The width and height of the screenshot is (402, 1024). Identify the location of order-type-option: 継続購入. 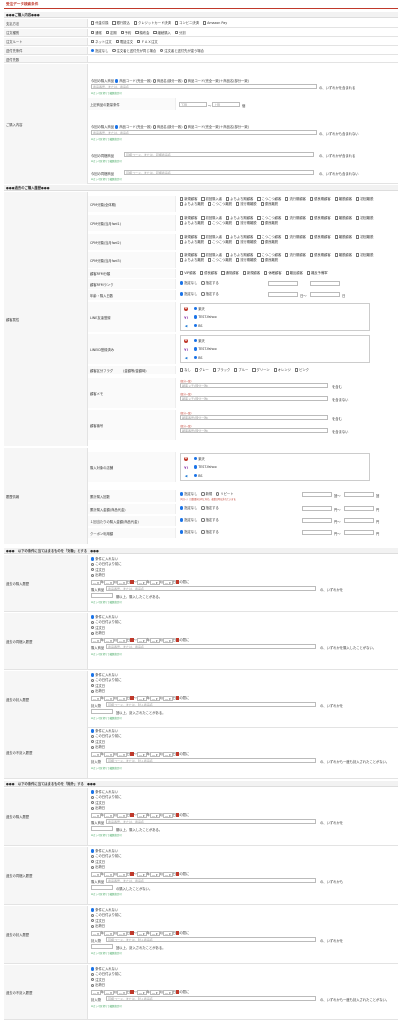
(162, 33).